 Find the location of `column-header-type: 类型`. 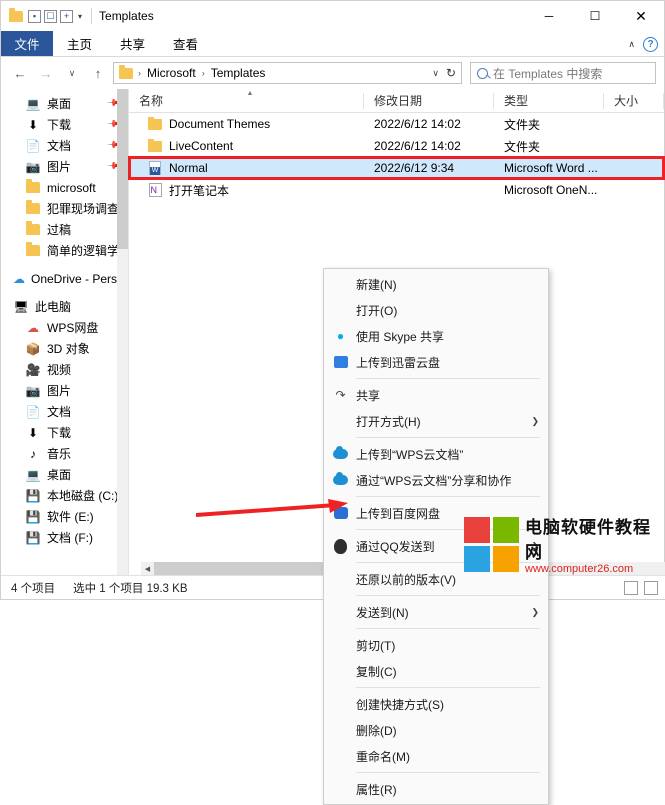

column-header-type: 类型 is located at coordinates (549, 101).